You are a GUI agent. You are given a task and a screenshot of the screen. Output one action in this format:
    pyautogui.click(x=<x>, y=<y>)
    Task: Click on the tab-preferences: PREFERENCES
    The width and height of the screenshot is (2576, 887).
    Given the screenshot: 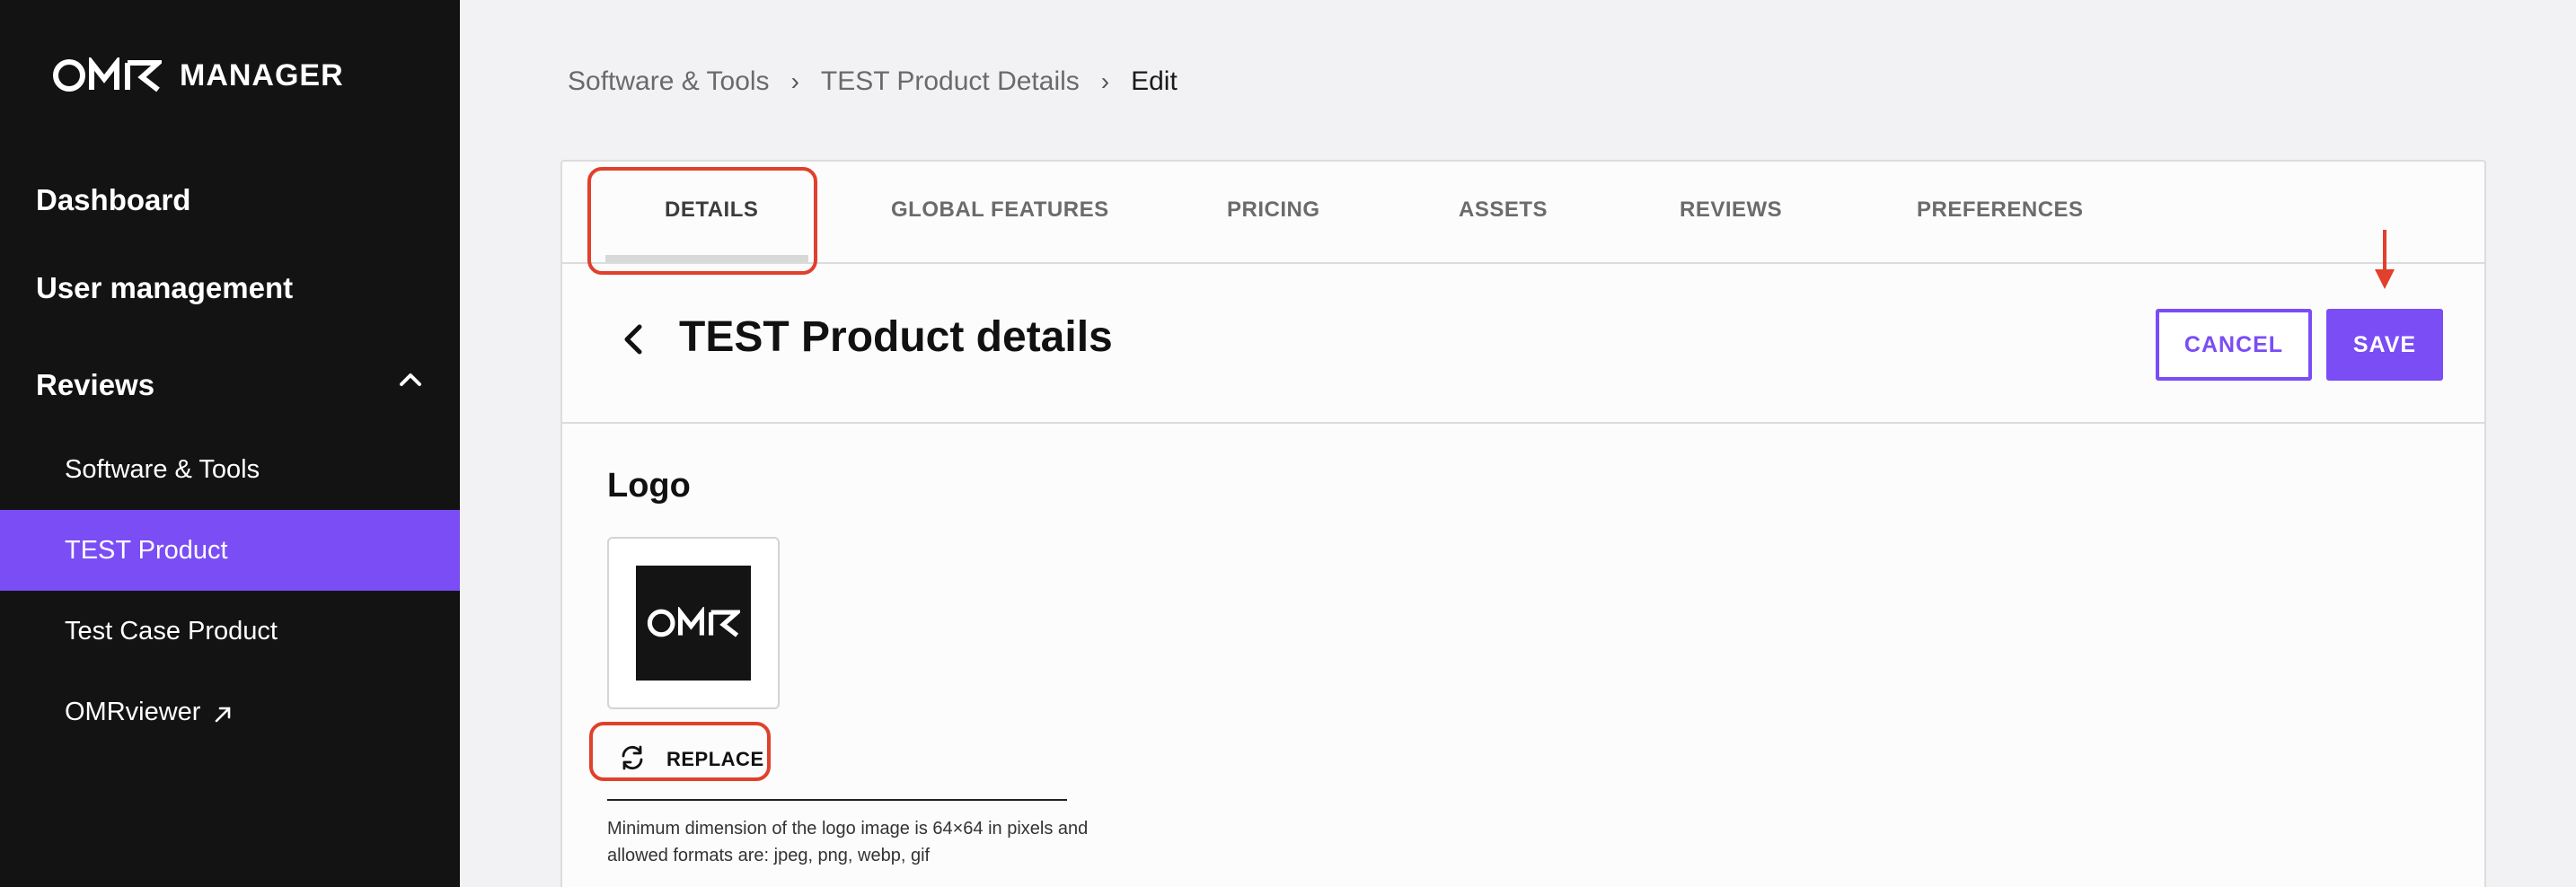 What is the action you would take?
    pyautogui.click(x=2001, y=210)
    